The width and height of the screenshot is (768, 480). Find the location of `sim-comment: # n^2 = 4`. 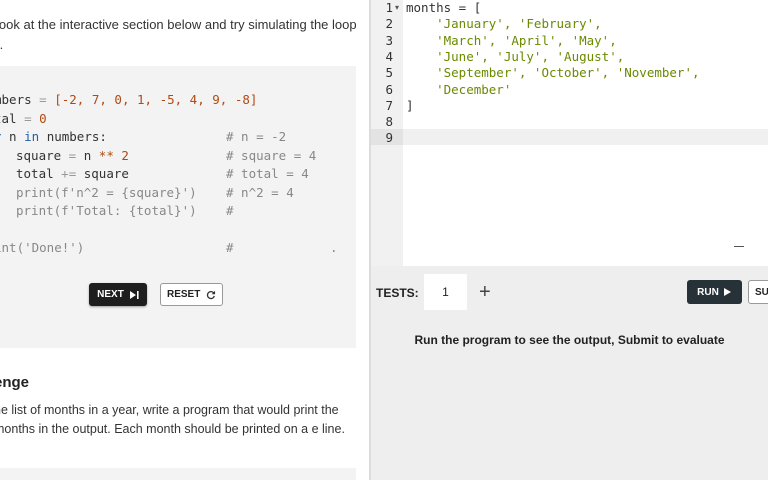

sim-comment: # n^2 = 4 is located at coordinates (260, 192).